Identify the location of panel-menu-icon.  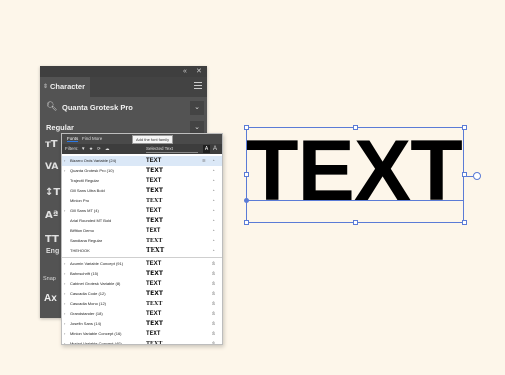
(198, 85).